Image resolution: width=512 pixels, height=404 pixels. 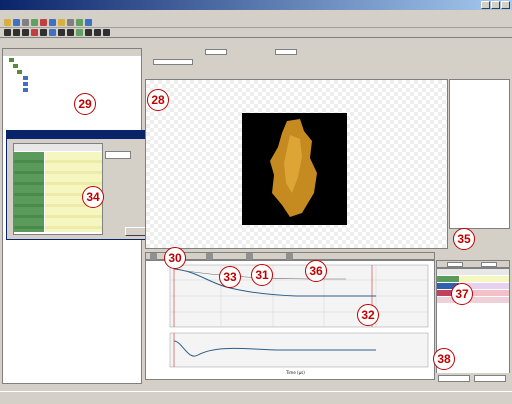 I want to click on image-toolbar, so click(x=295, y=52).